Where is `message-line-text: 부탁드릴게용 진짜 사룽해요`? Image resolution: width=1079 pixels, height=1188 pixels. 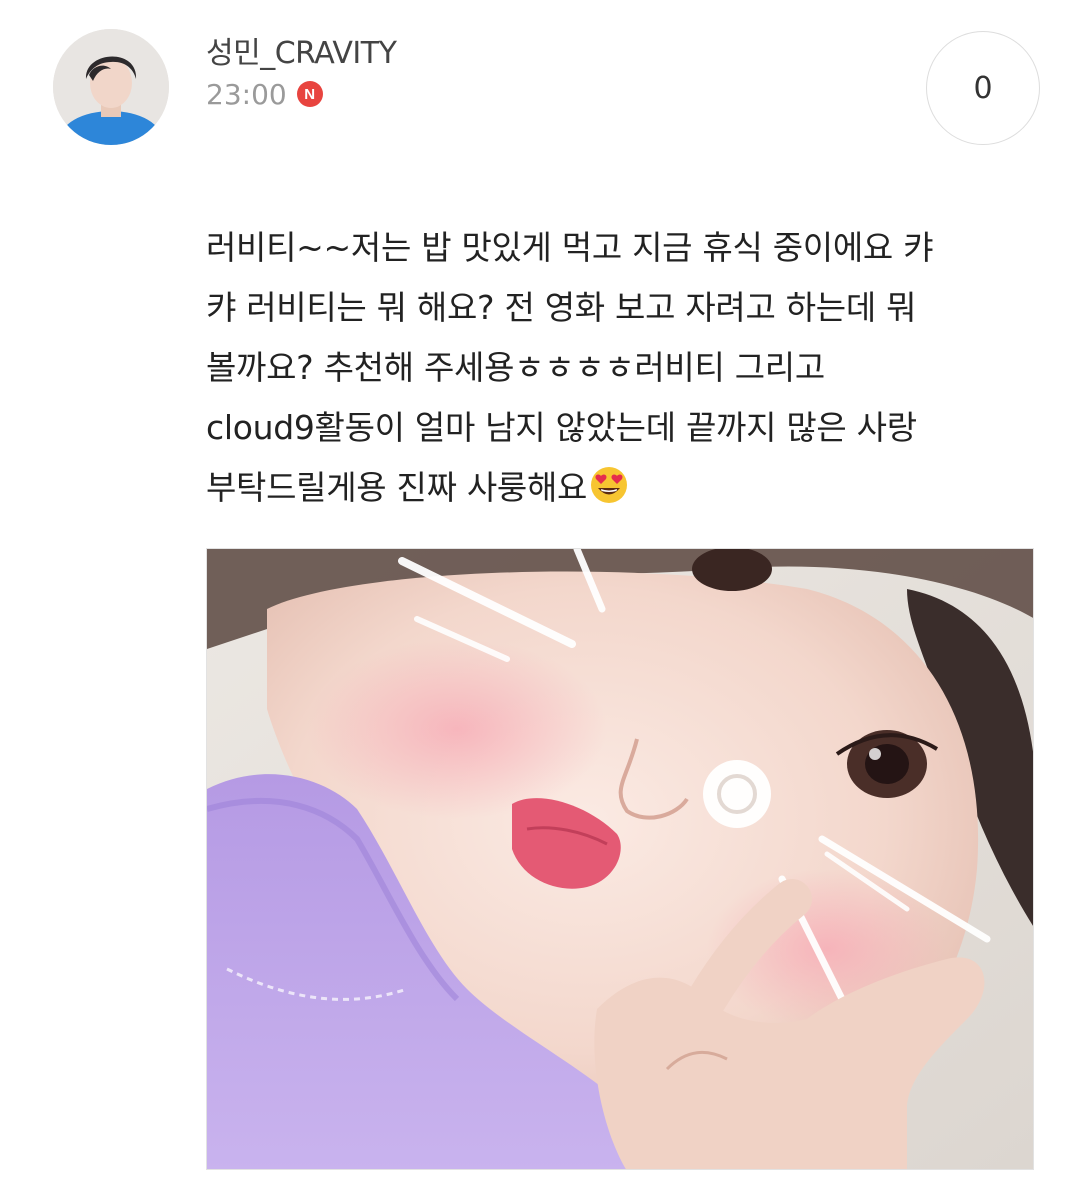
message-line-text: 부탁드릴게용 진짜 사룽해요 is located at coordinates (397, 487).